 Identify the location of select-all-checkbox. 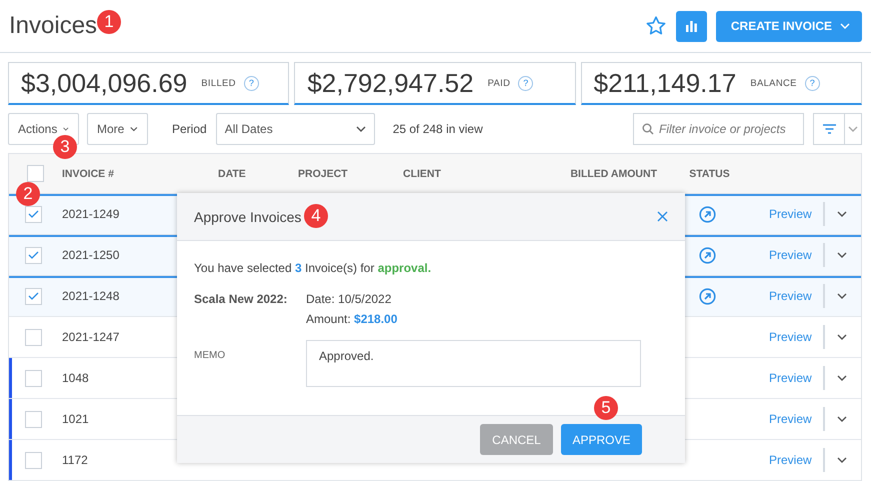
(35, 173).